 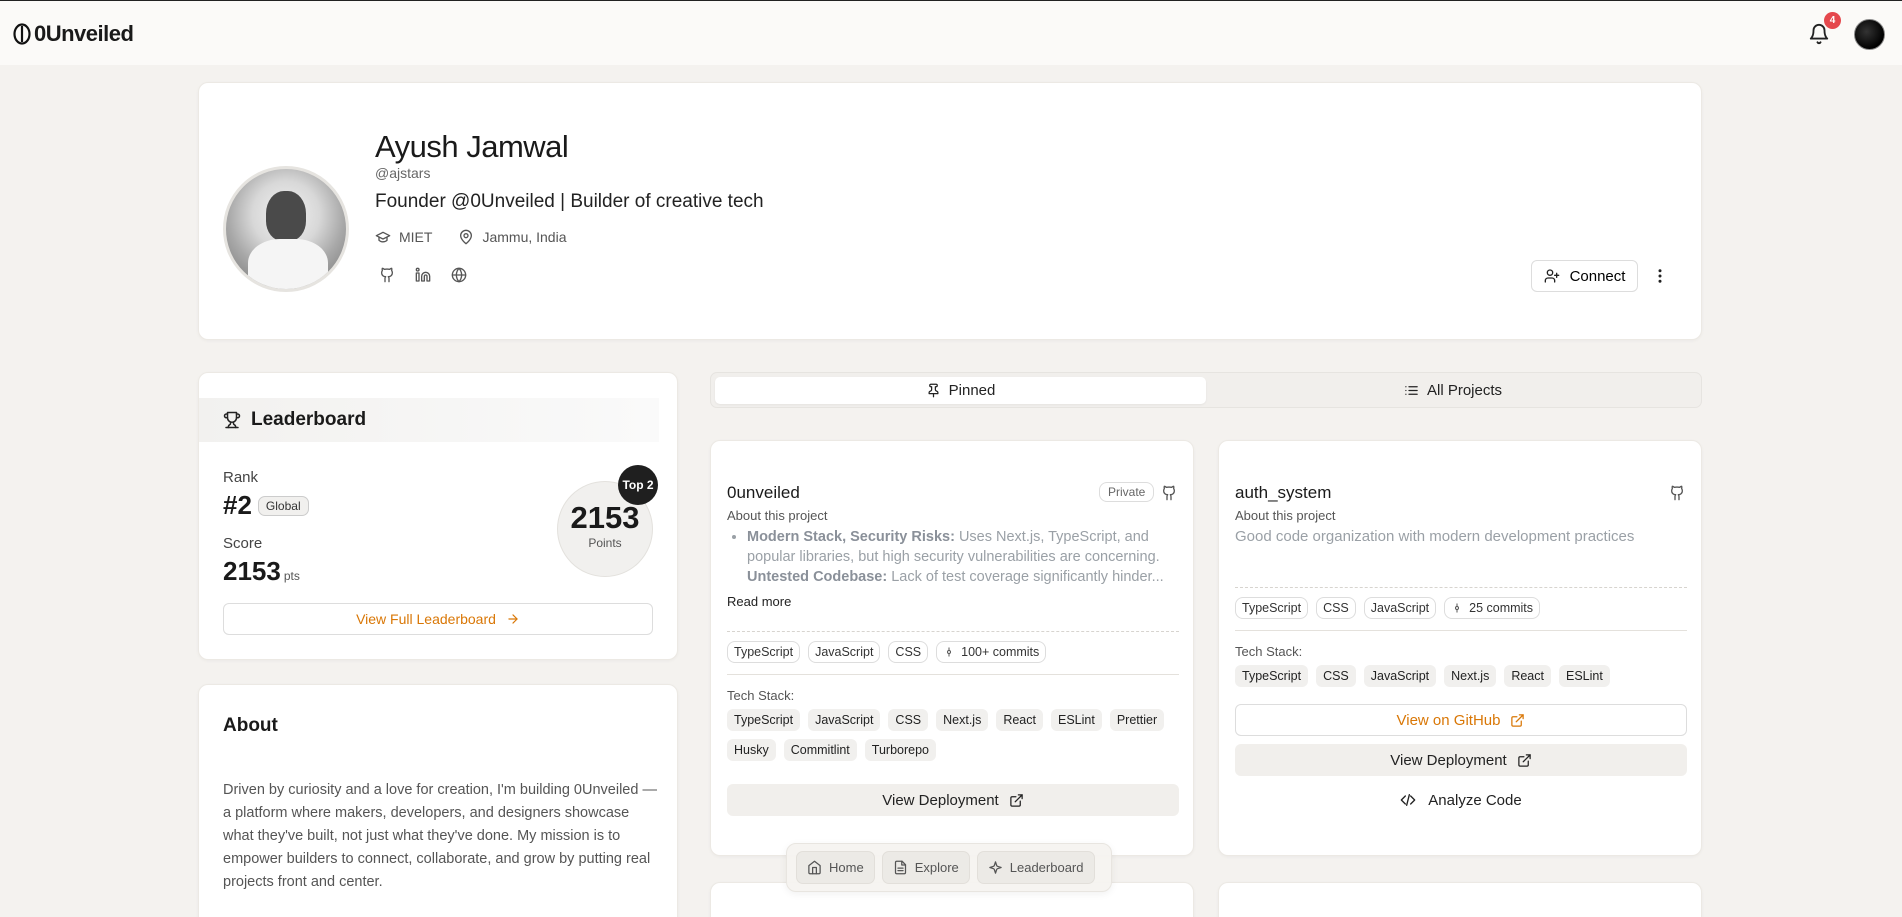 What do you see at coordinates (403, 173) in the screenshot?
I see `profile-handle: @ajstars` at bounding box center [403, 173].